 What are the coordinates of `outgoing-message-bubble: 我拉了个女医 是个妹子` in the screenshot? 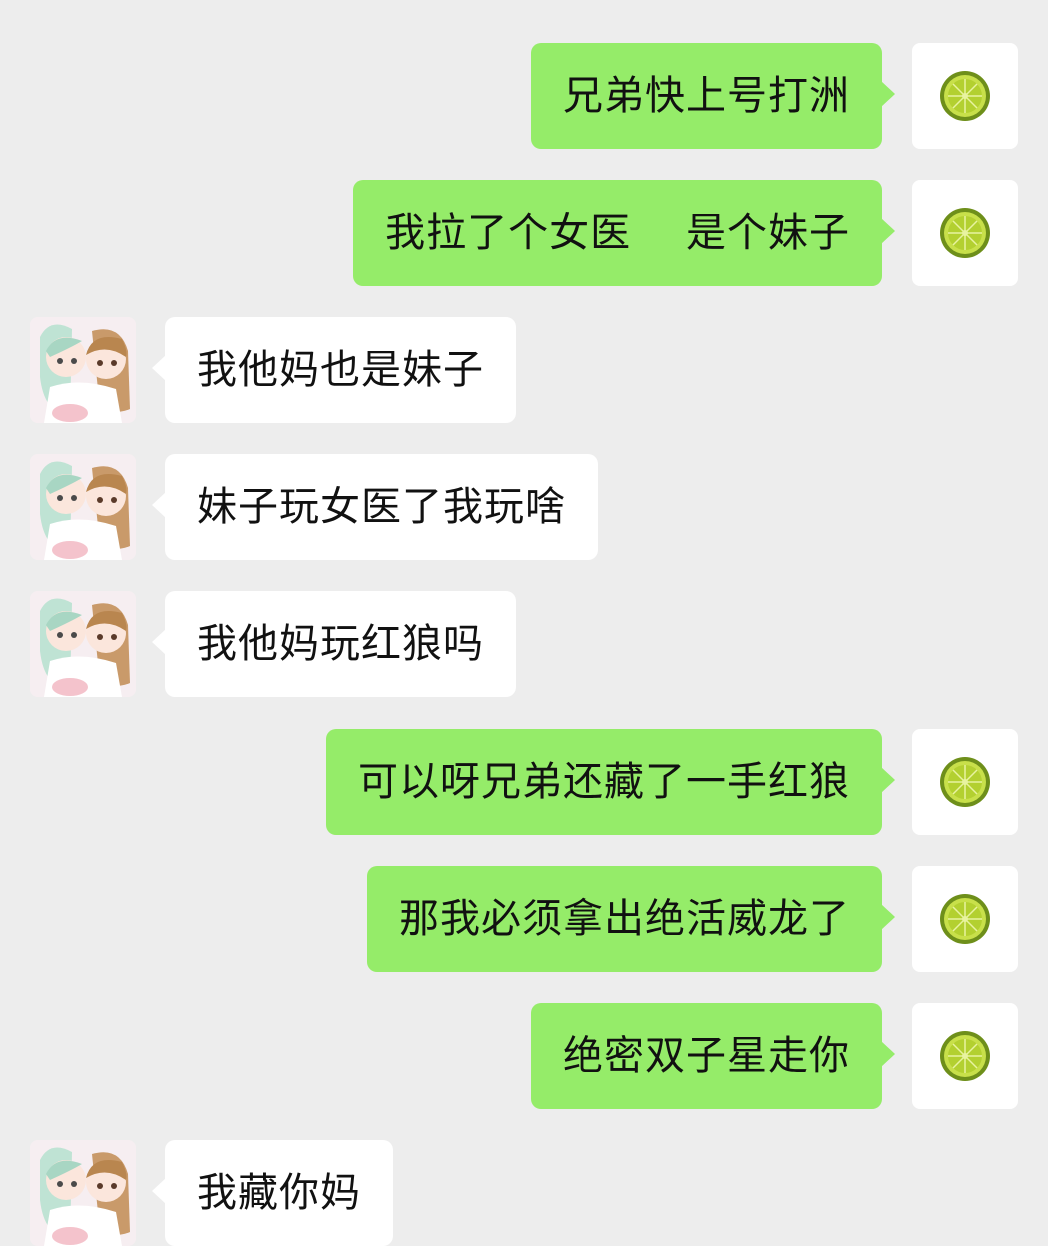 It's located at (624, 233).